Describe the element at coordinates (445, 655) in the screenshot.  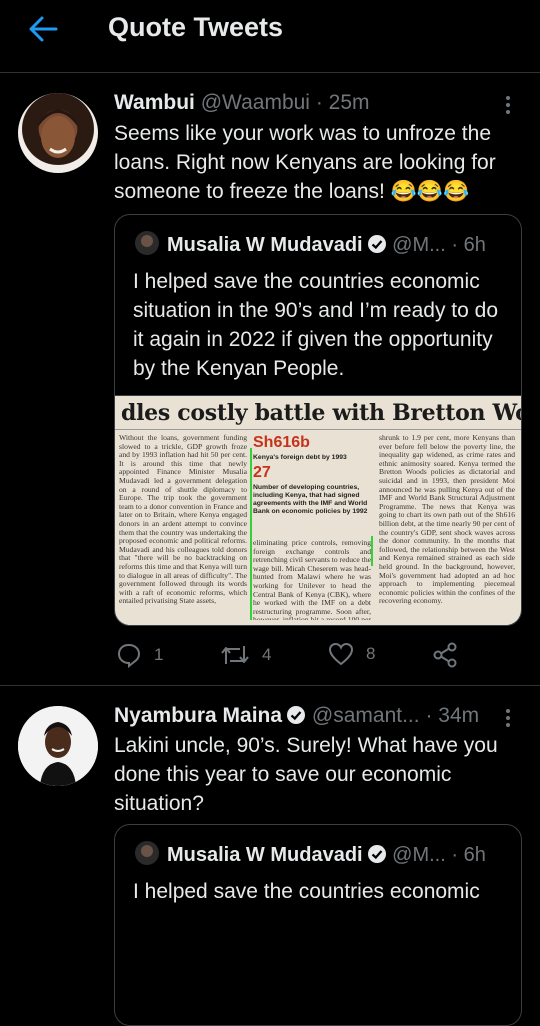
I see `share-icon` at that location.